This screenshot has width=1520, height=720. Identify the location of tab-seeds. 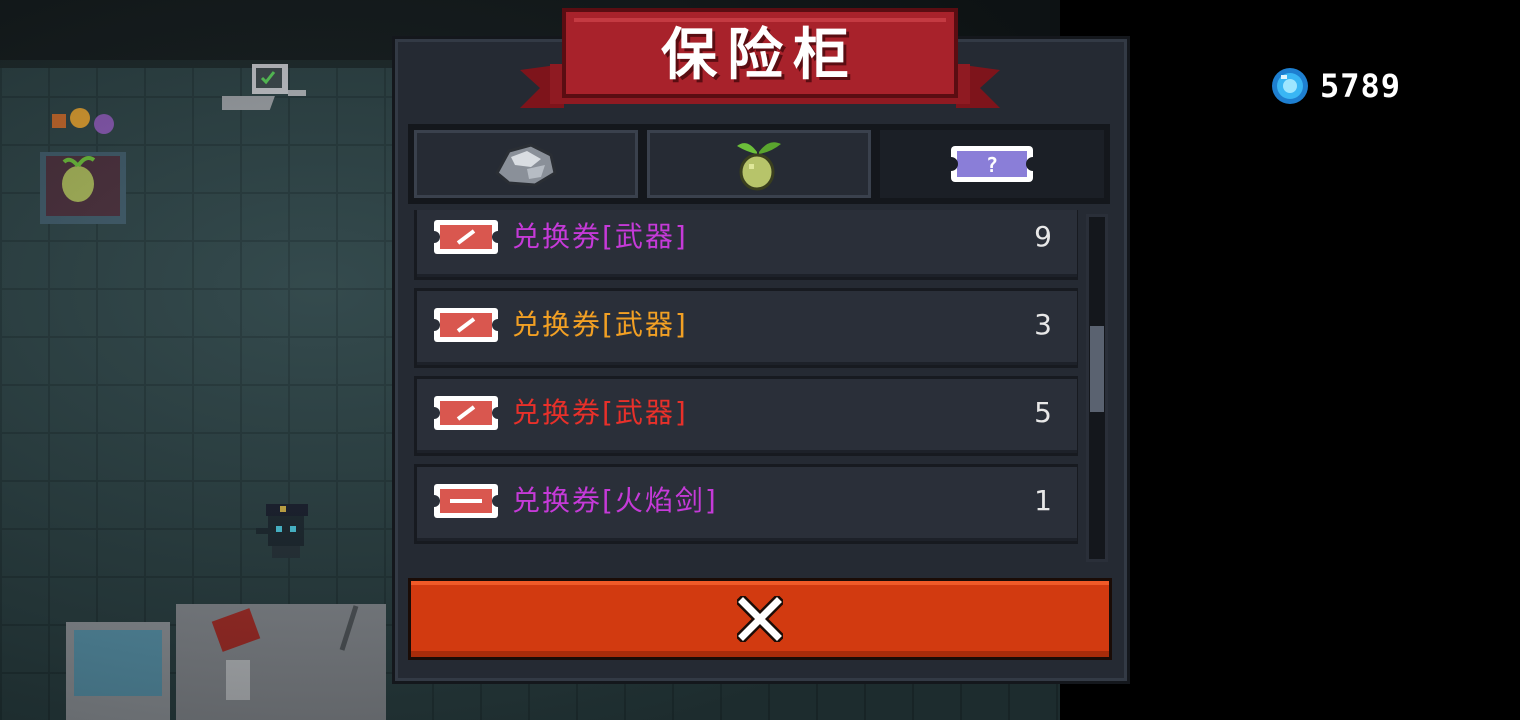
(759, 164).